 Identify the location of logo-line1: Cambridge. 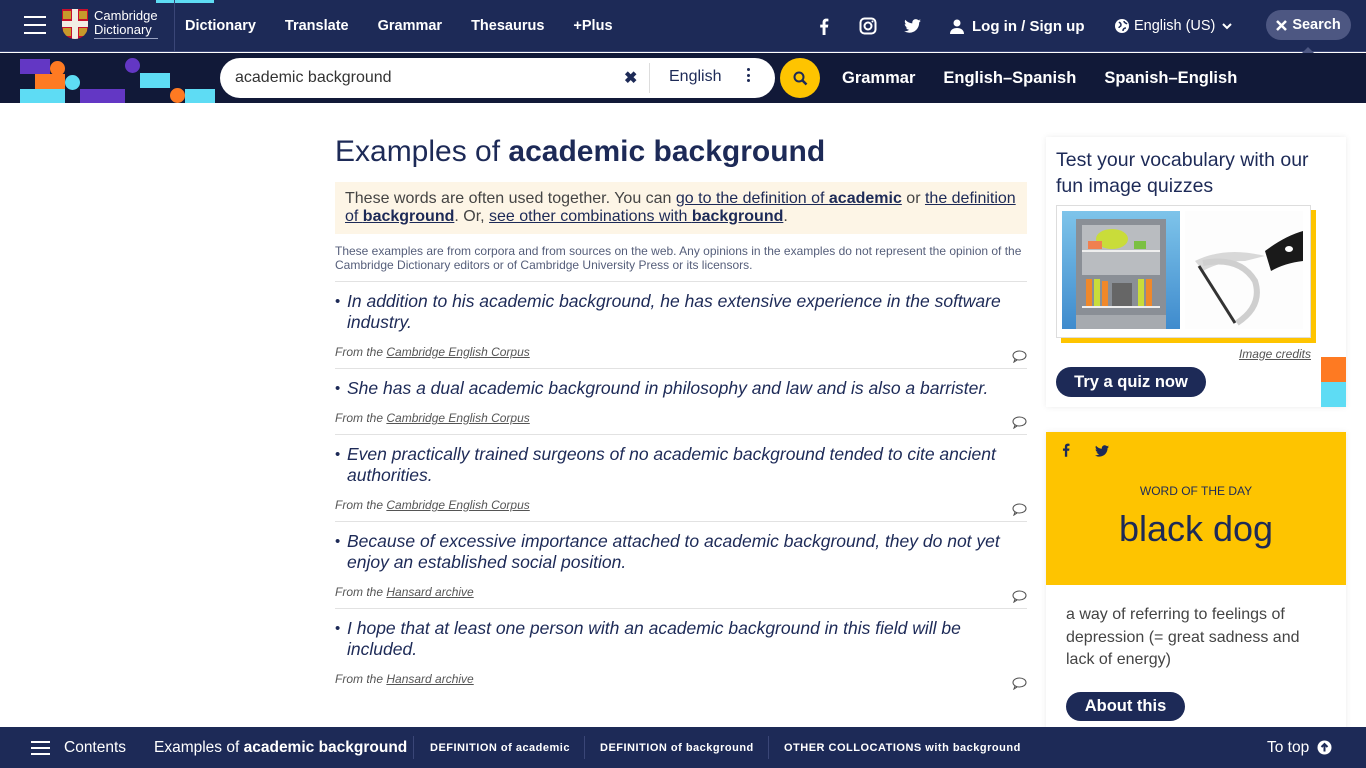
(126, 15).